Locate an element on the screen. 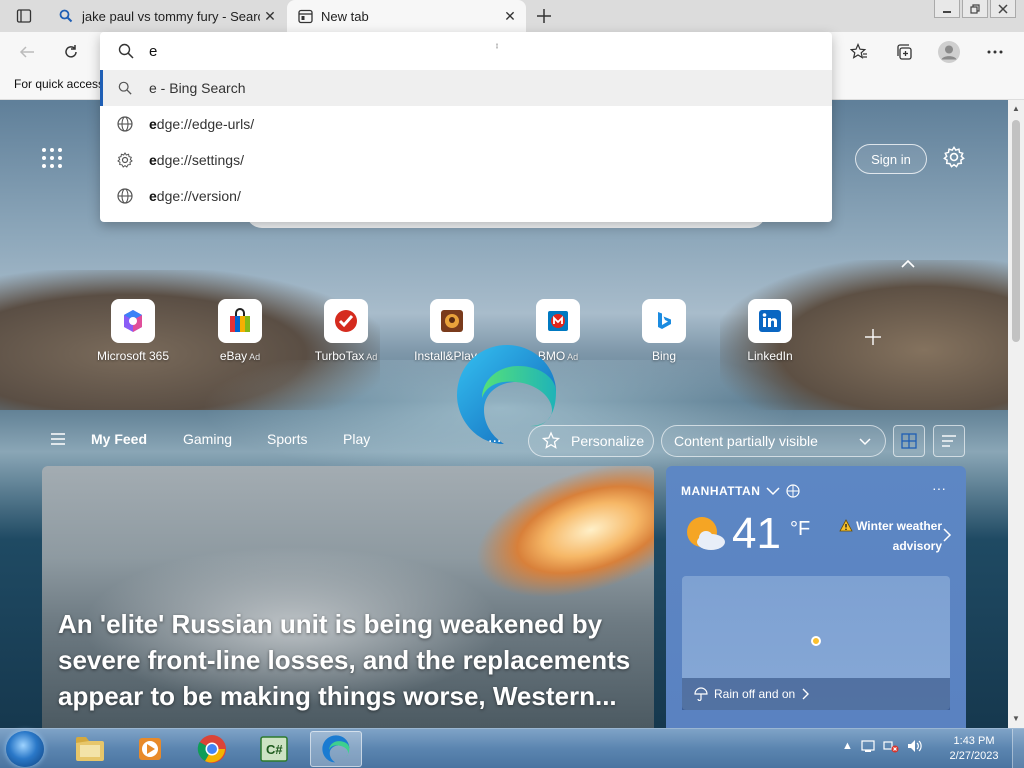 Image resolution: width=1024 pixels, height=768 pixels. taskbar-csharp-editor: C# is located at coordinates (274, 749).